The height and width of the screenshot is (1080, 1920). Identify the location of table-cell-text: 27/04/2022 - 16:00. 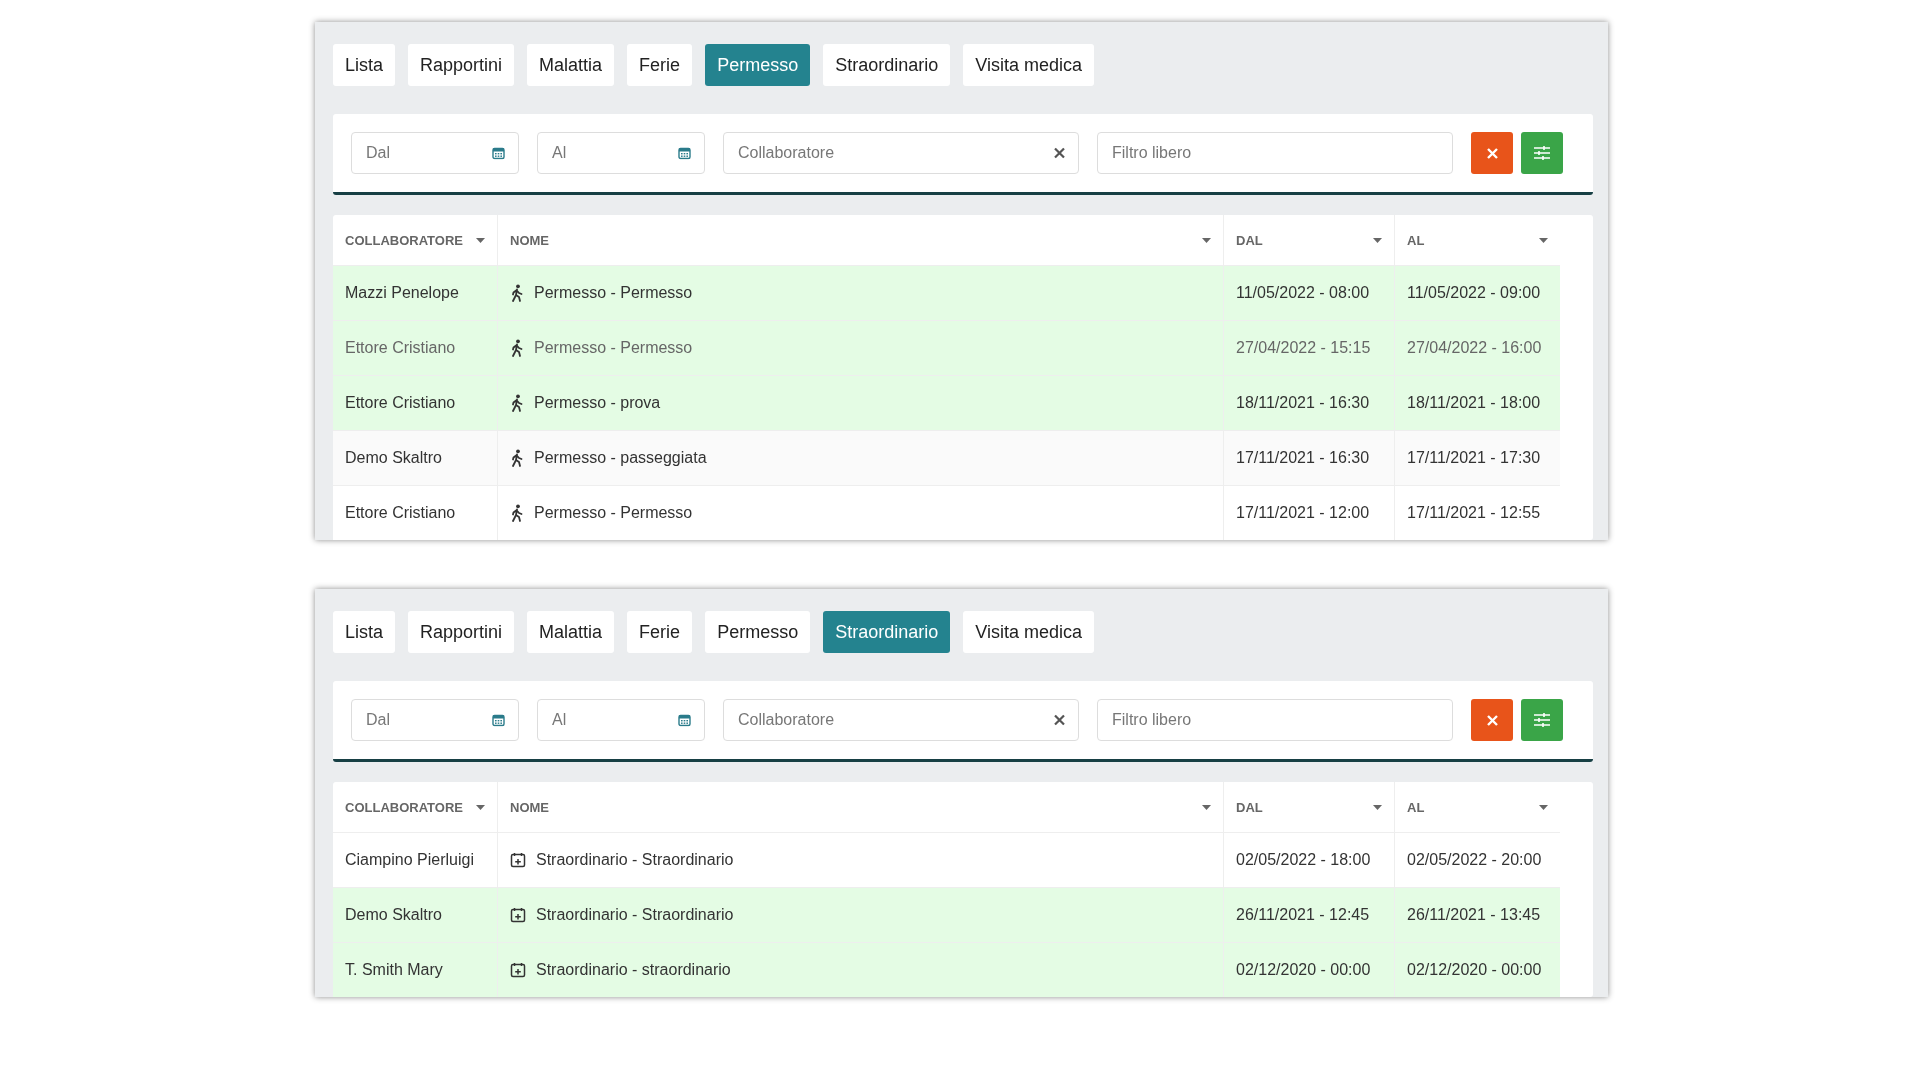
(1474, 348).